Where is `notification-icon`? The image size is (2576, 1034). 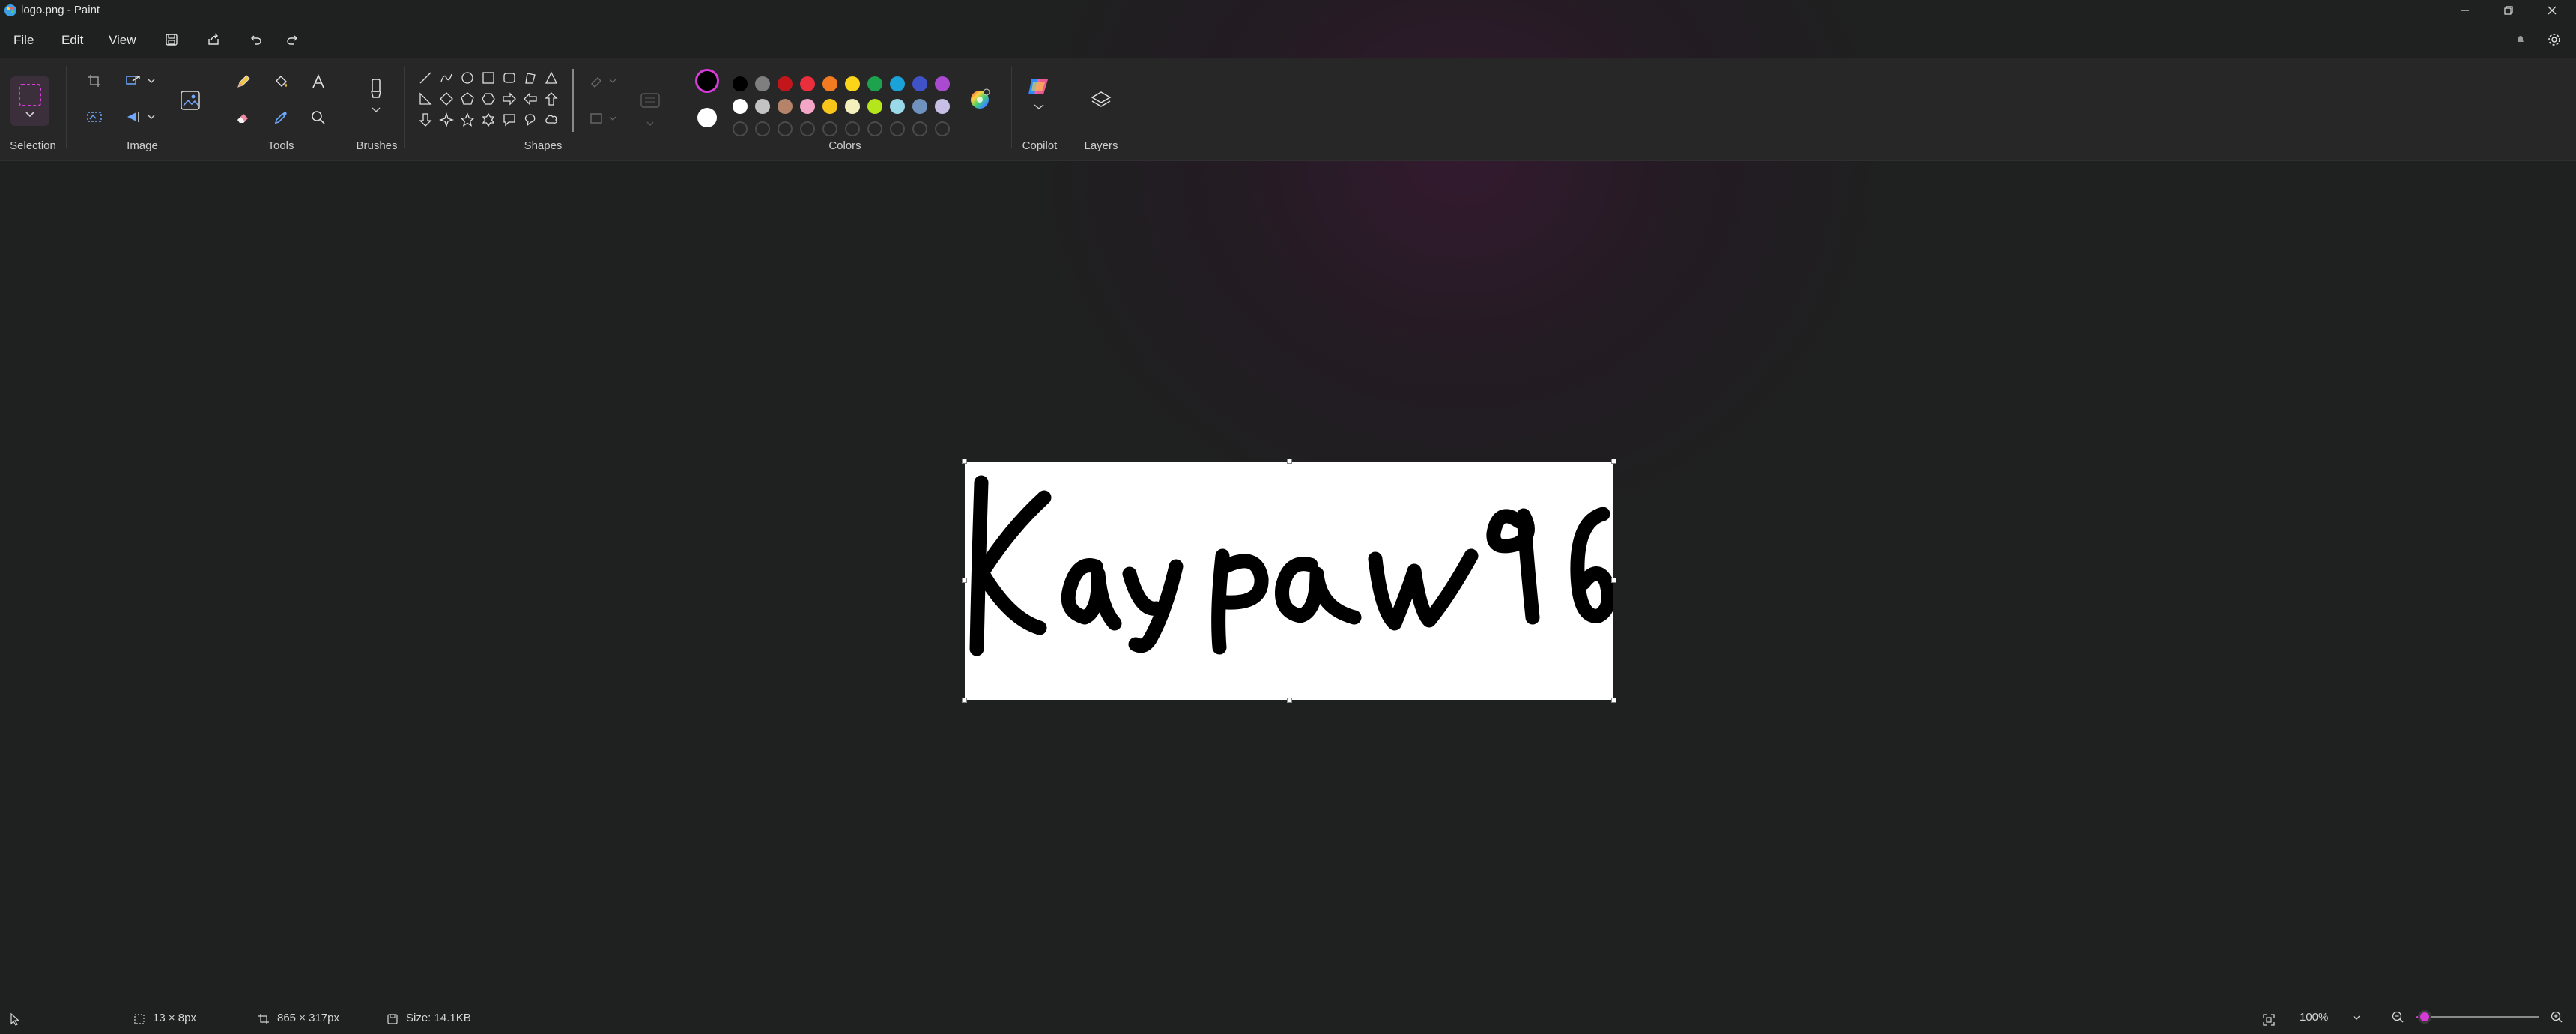
notification-icon is located at coordinates (2521, 39).